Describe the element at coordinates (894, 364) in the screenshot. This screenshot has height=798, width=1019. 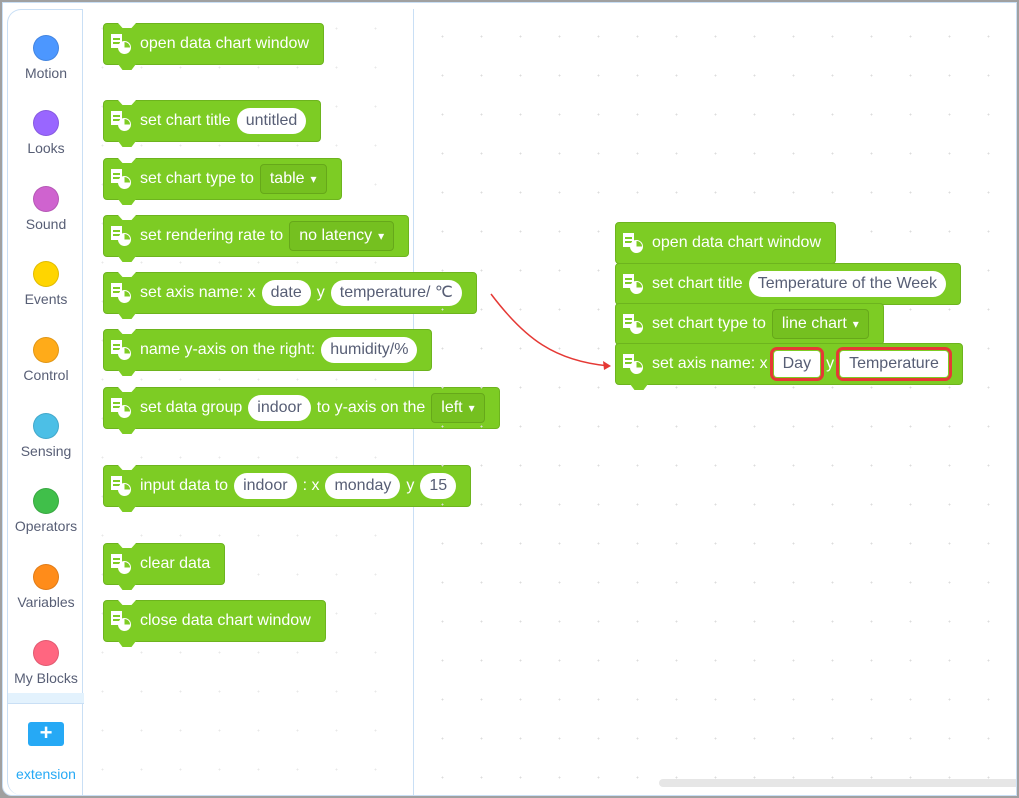
I see `block-input-field: Temperature` at that location.